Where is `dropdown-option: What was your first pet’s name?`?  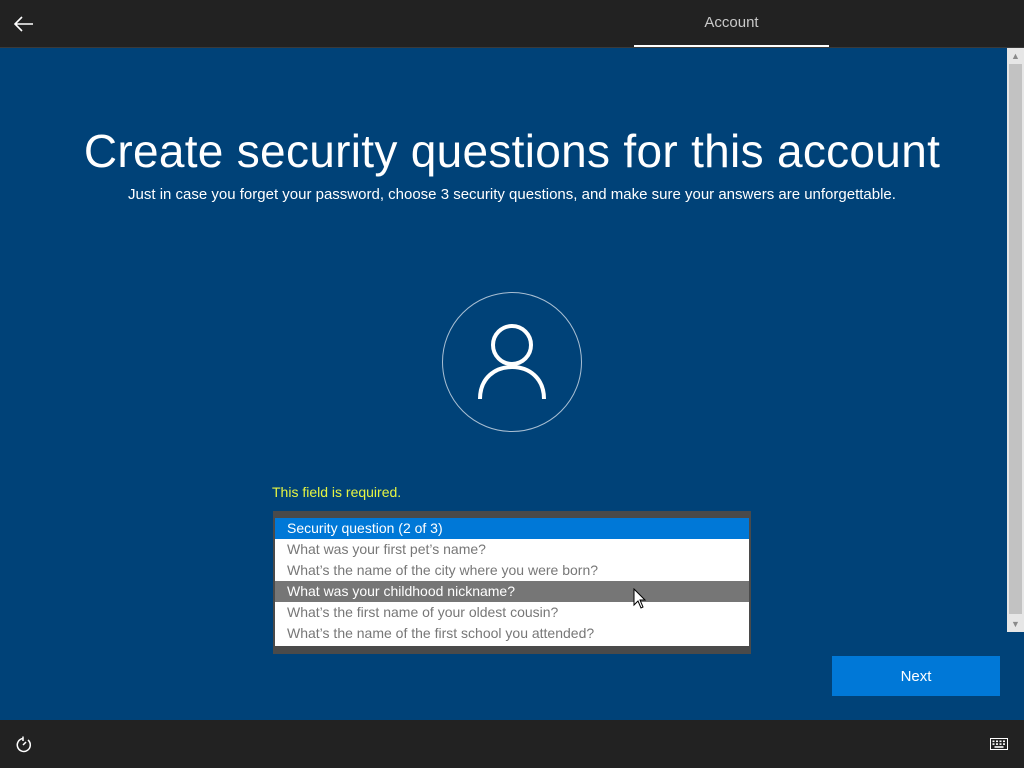
dropdown-option: What was your first pet’s name? is located at coordinates (512, 549).